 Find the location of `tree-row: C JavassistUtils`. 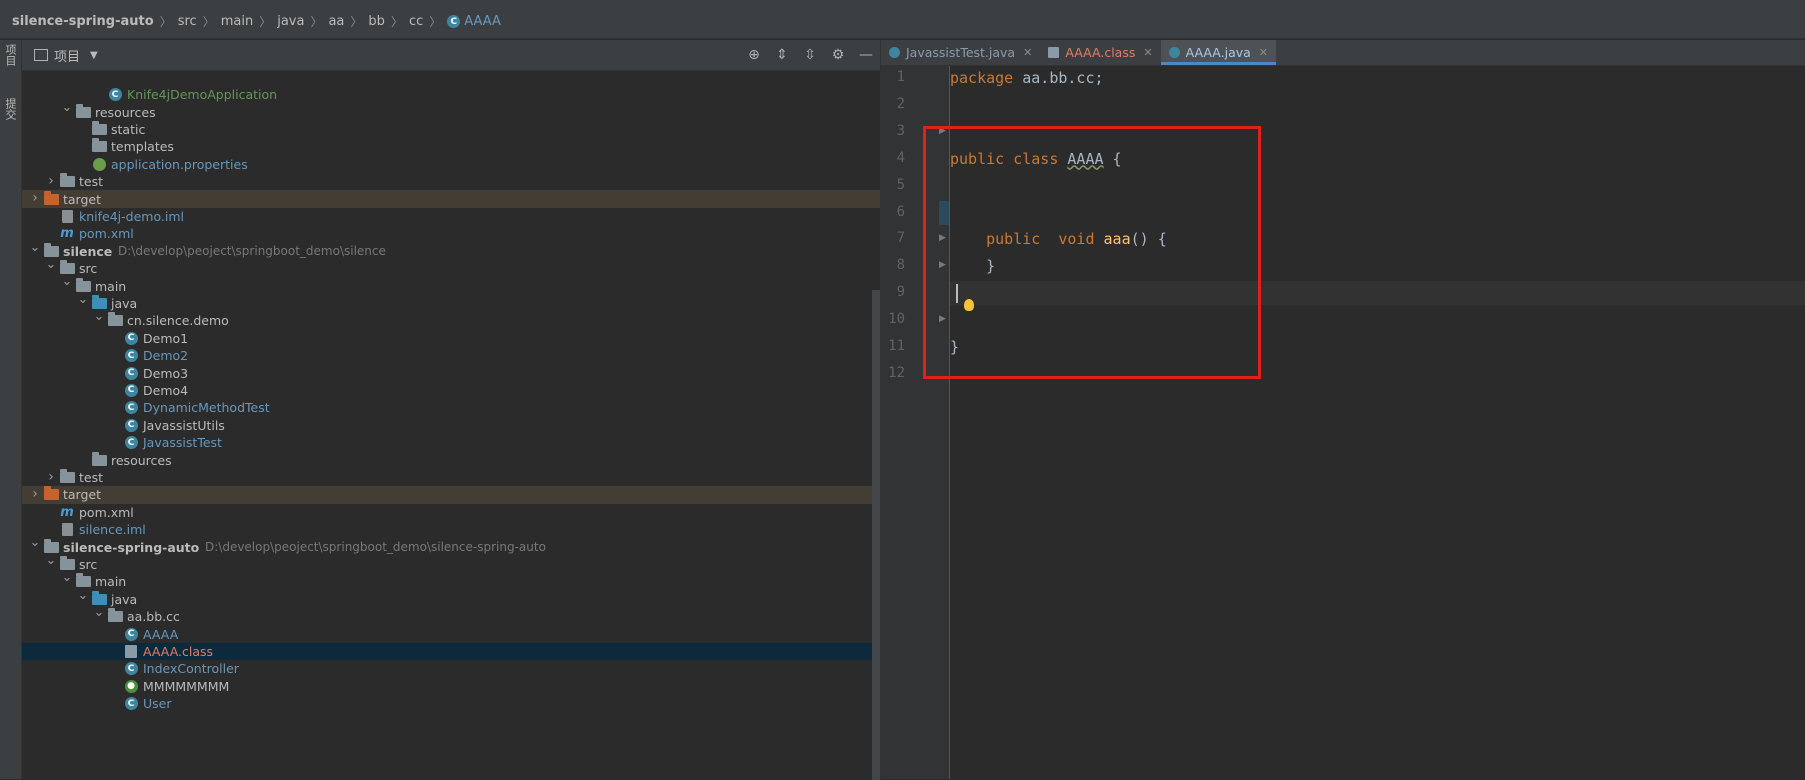

tree-row: C JavassistUtils is located at coordinates (451, 425).